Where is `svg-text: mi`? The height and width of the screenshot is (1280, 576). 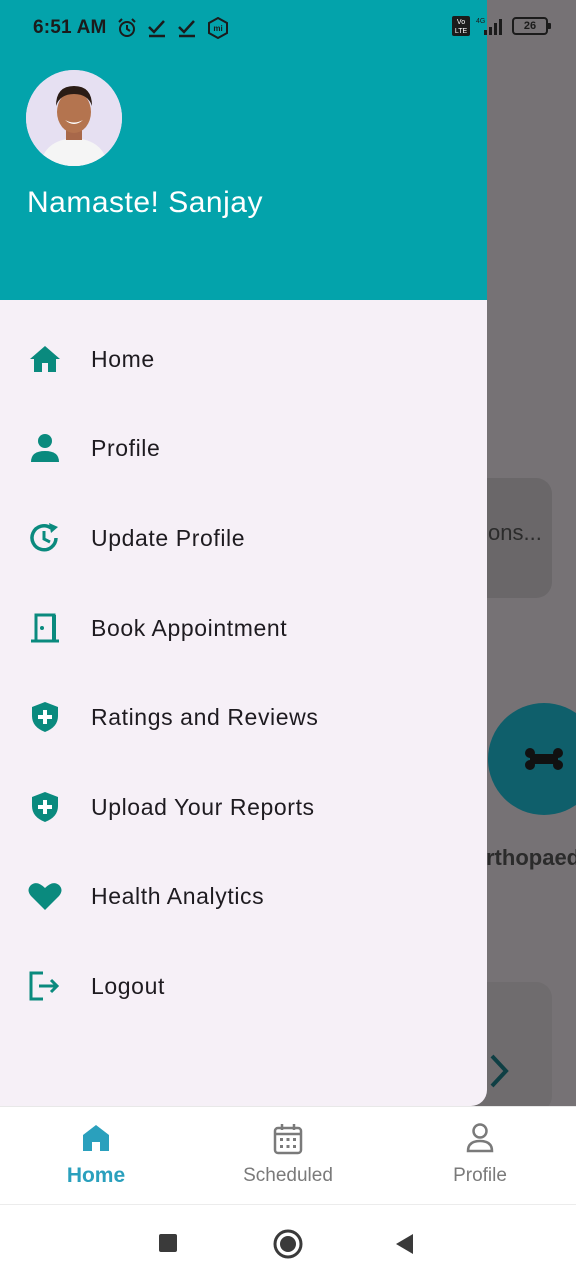
svg-text: mi is located at coordinates (217, 28).